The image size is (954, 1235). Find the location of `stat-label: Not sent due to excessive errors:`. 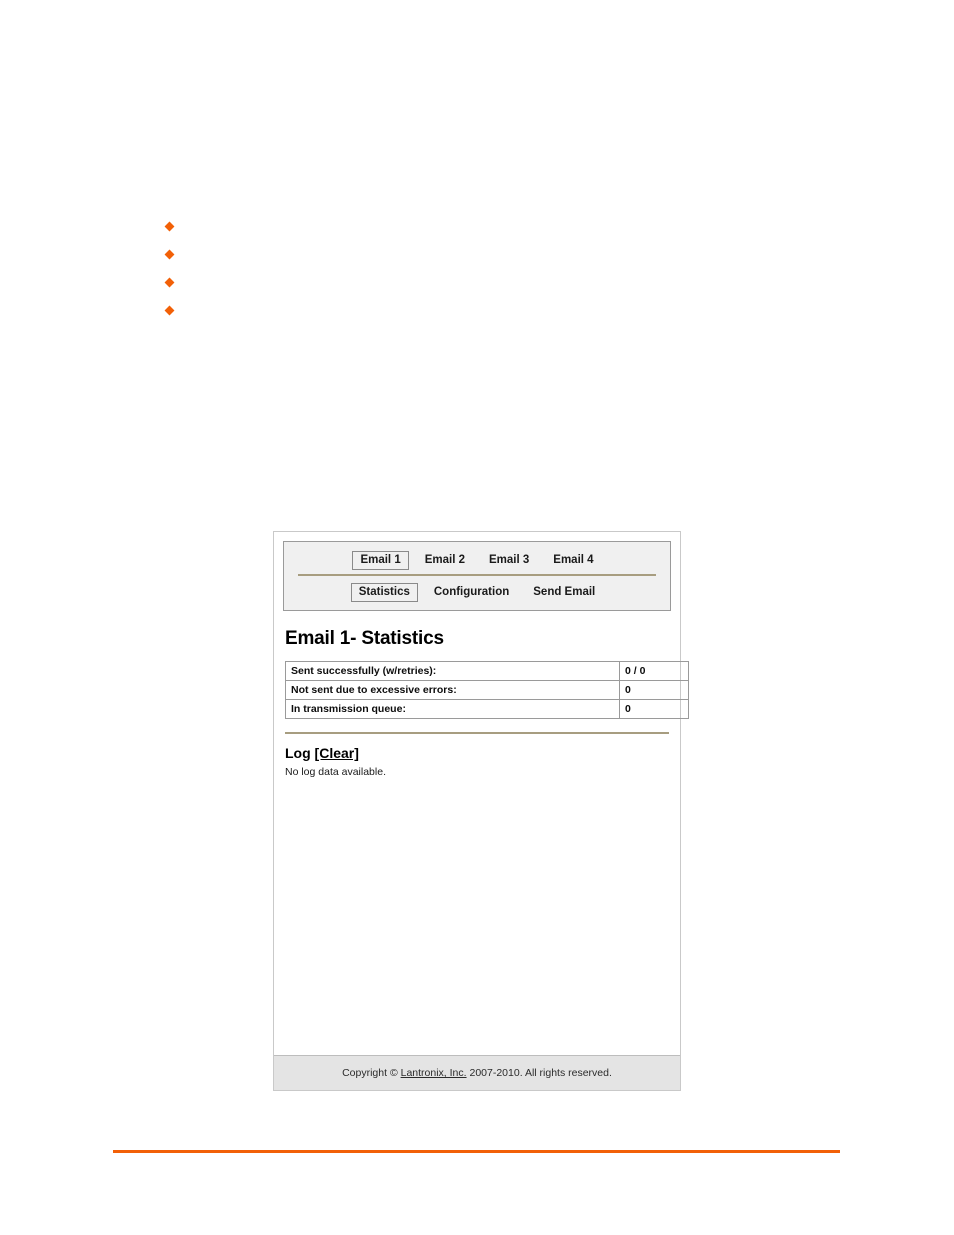

stat-label: Not sent due to excessive errors: is located at coordinates (452, 690).